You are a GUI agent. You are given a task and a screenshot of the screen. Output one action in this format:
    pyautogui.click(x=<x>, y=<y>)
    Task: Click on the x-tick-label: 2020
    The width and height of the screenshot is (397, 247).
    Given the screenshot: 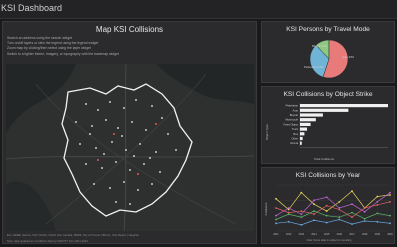 What is the action you would take?
    pyautogui.click(x=390, y=234)
    